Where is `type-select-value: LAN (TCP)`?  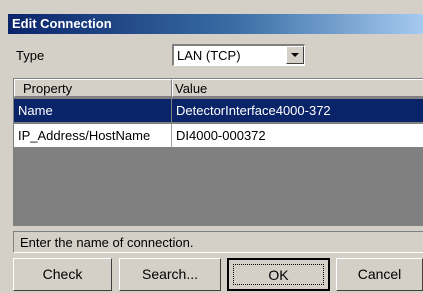
type-select-value: LAN (TCP) is located at coordinates (209, 55).